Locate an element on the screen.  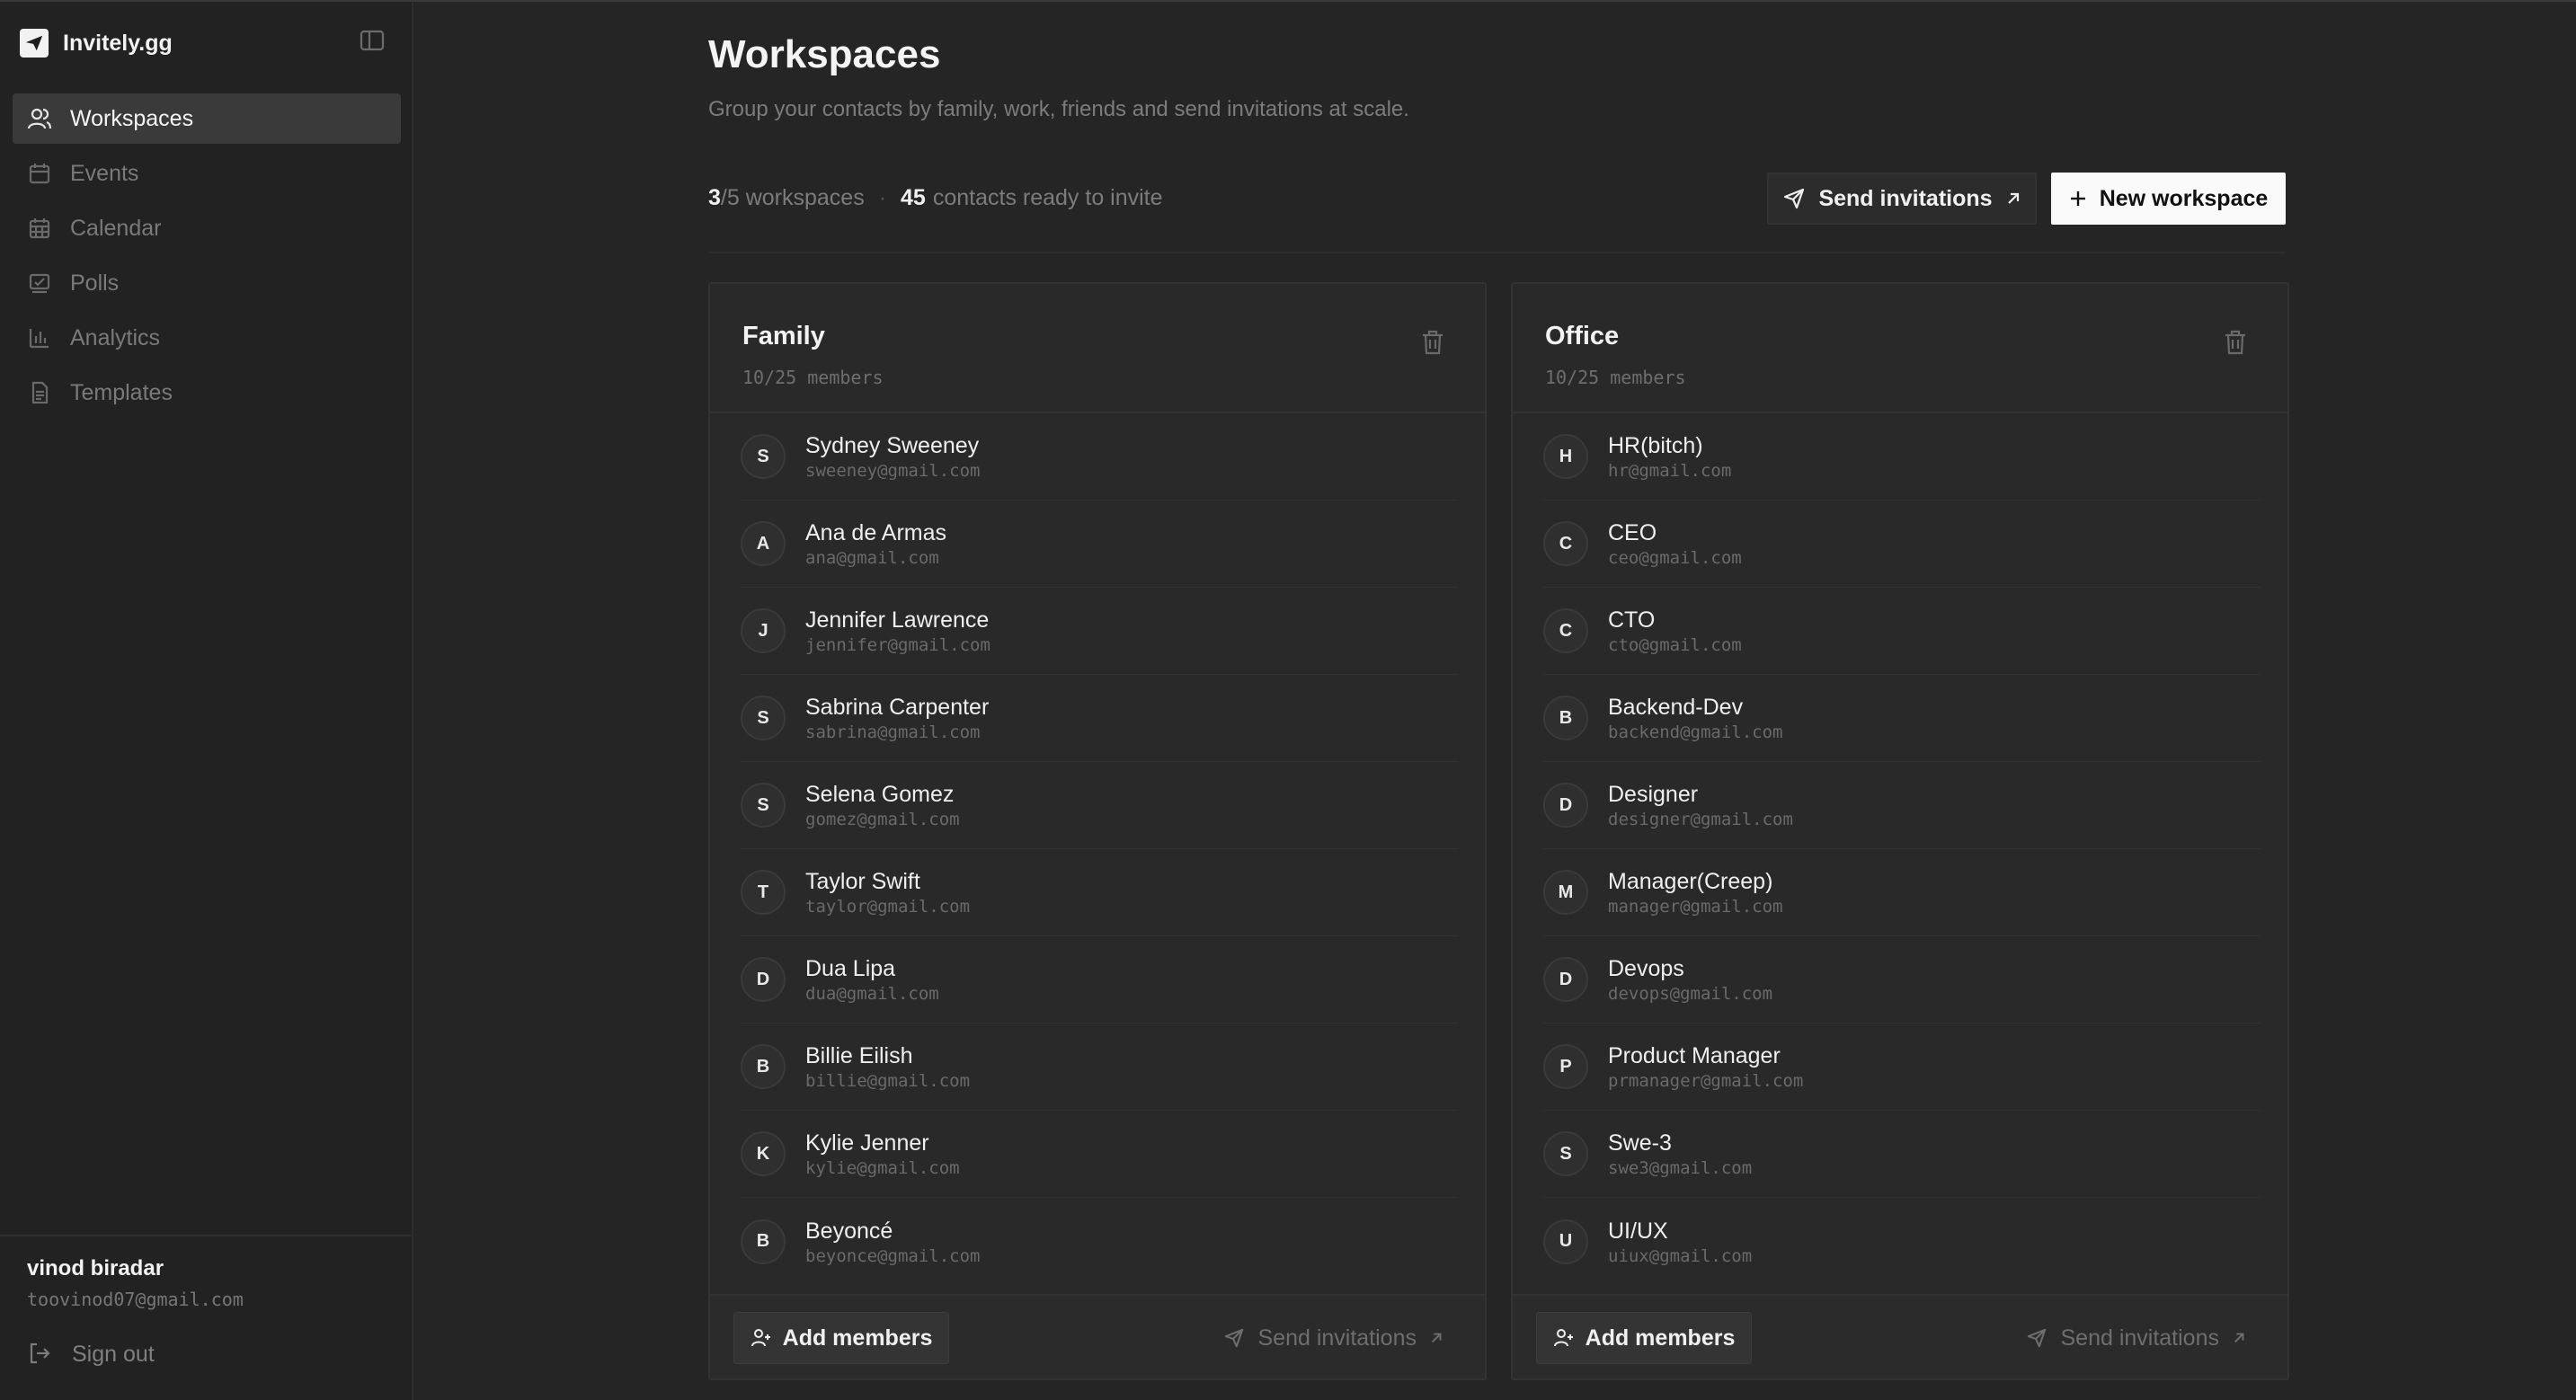
list-item: D Designer designer@gmail.com is located at coordinates (1902, 805).